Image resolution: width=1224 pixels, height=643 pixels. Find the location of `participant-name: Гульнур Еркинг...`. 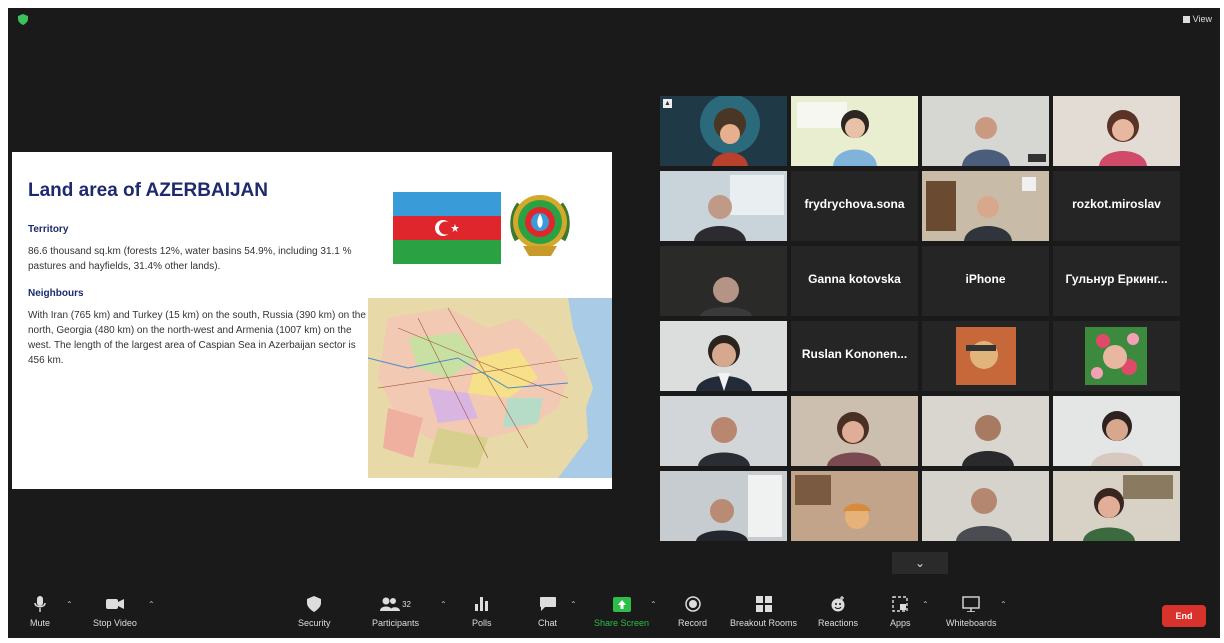

participant-name: Гульнур Еркинг... is located at coordinates (1116, 279).